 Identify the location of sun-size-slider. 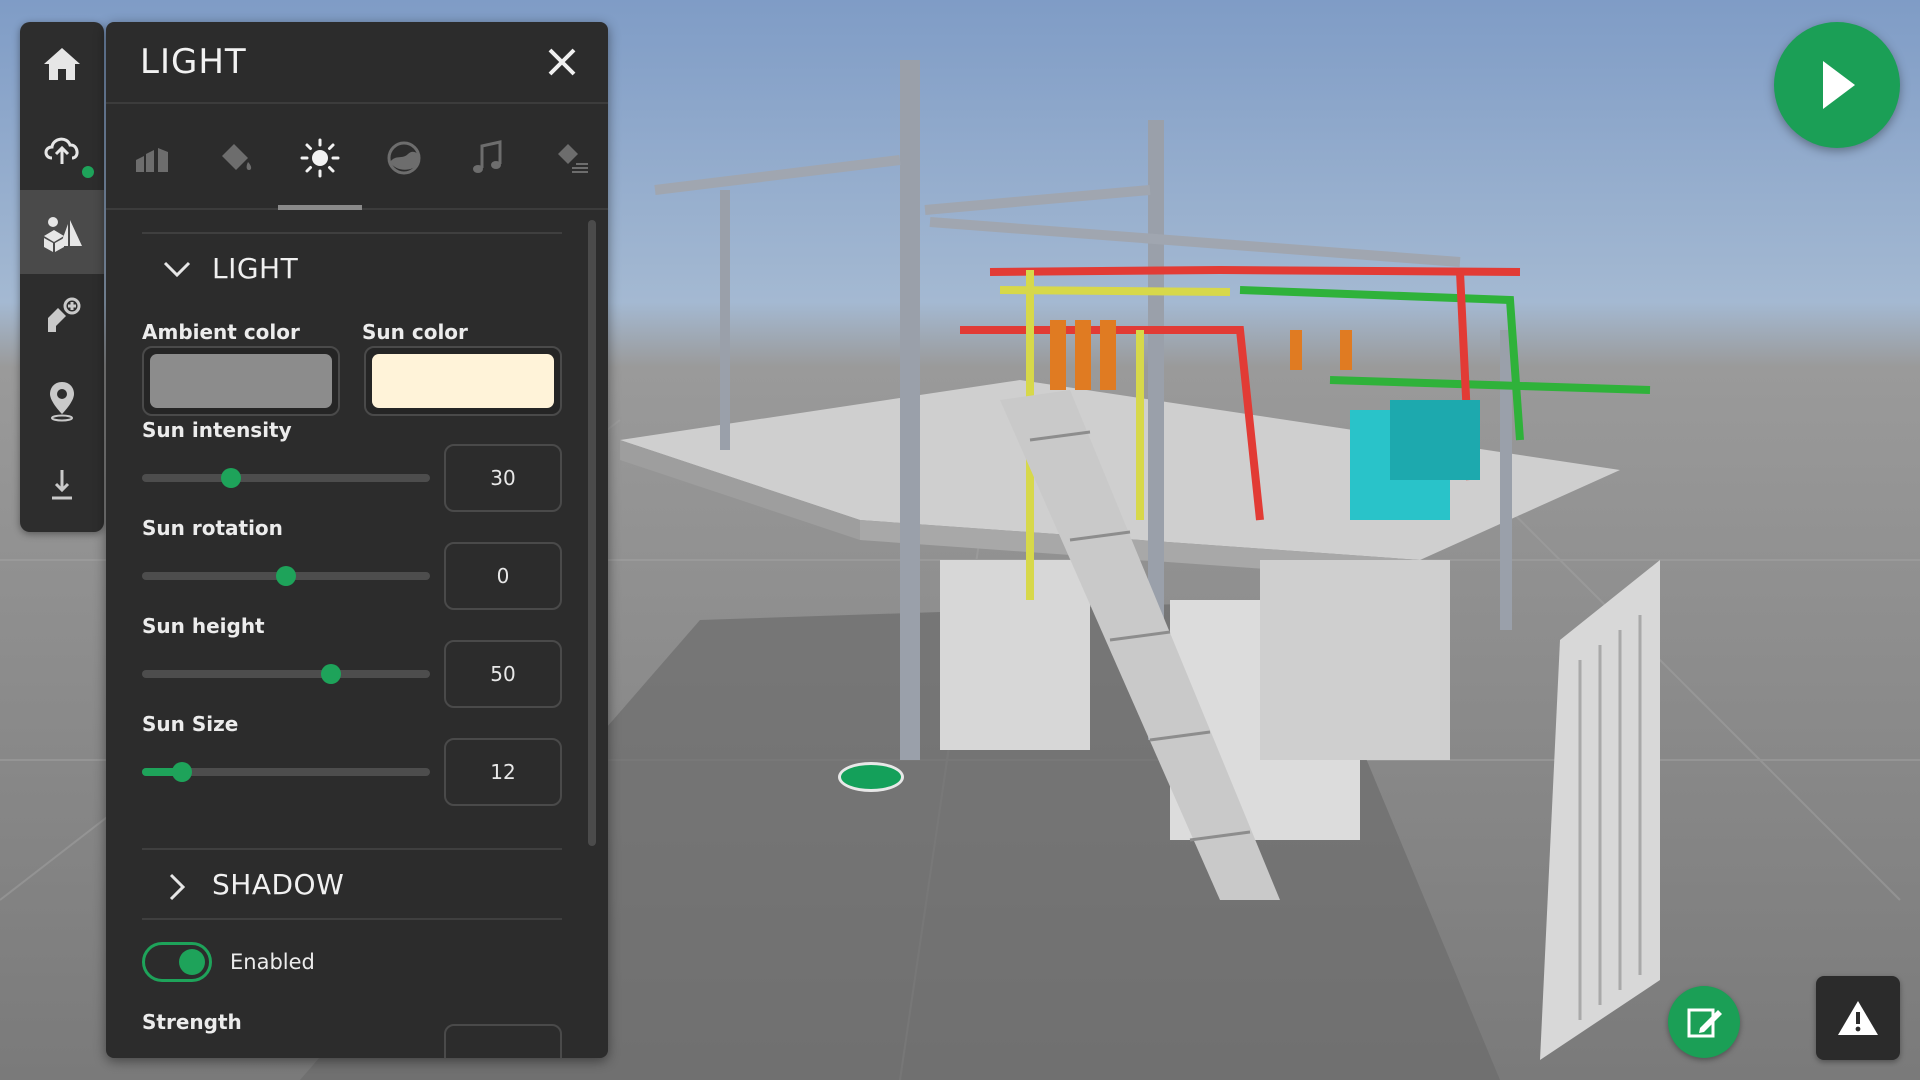
(286, 772).